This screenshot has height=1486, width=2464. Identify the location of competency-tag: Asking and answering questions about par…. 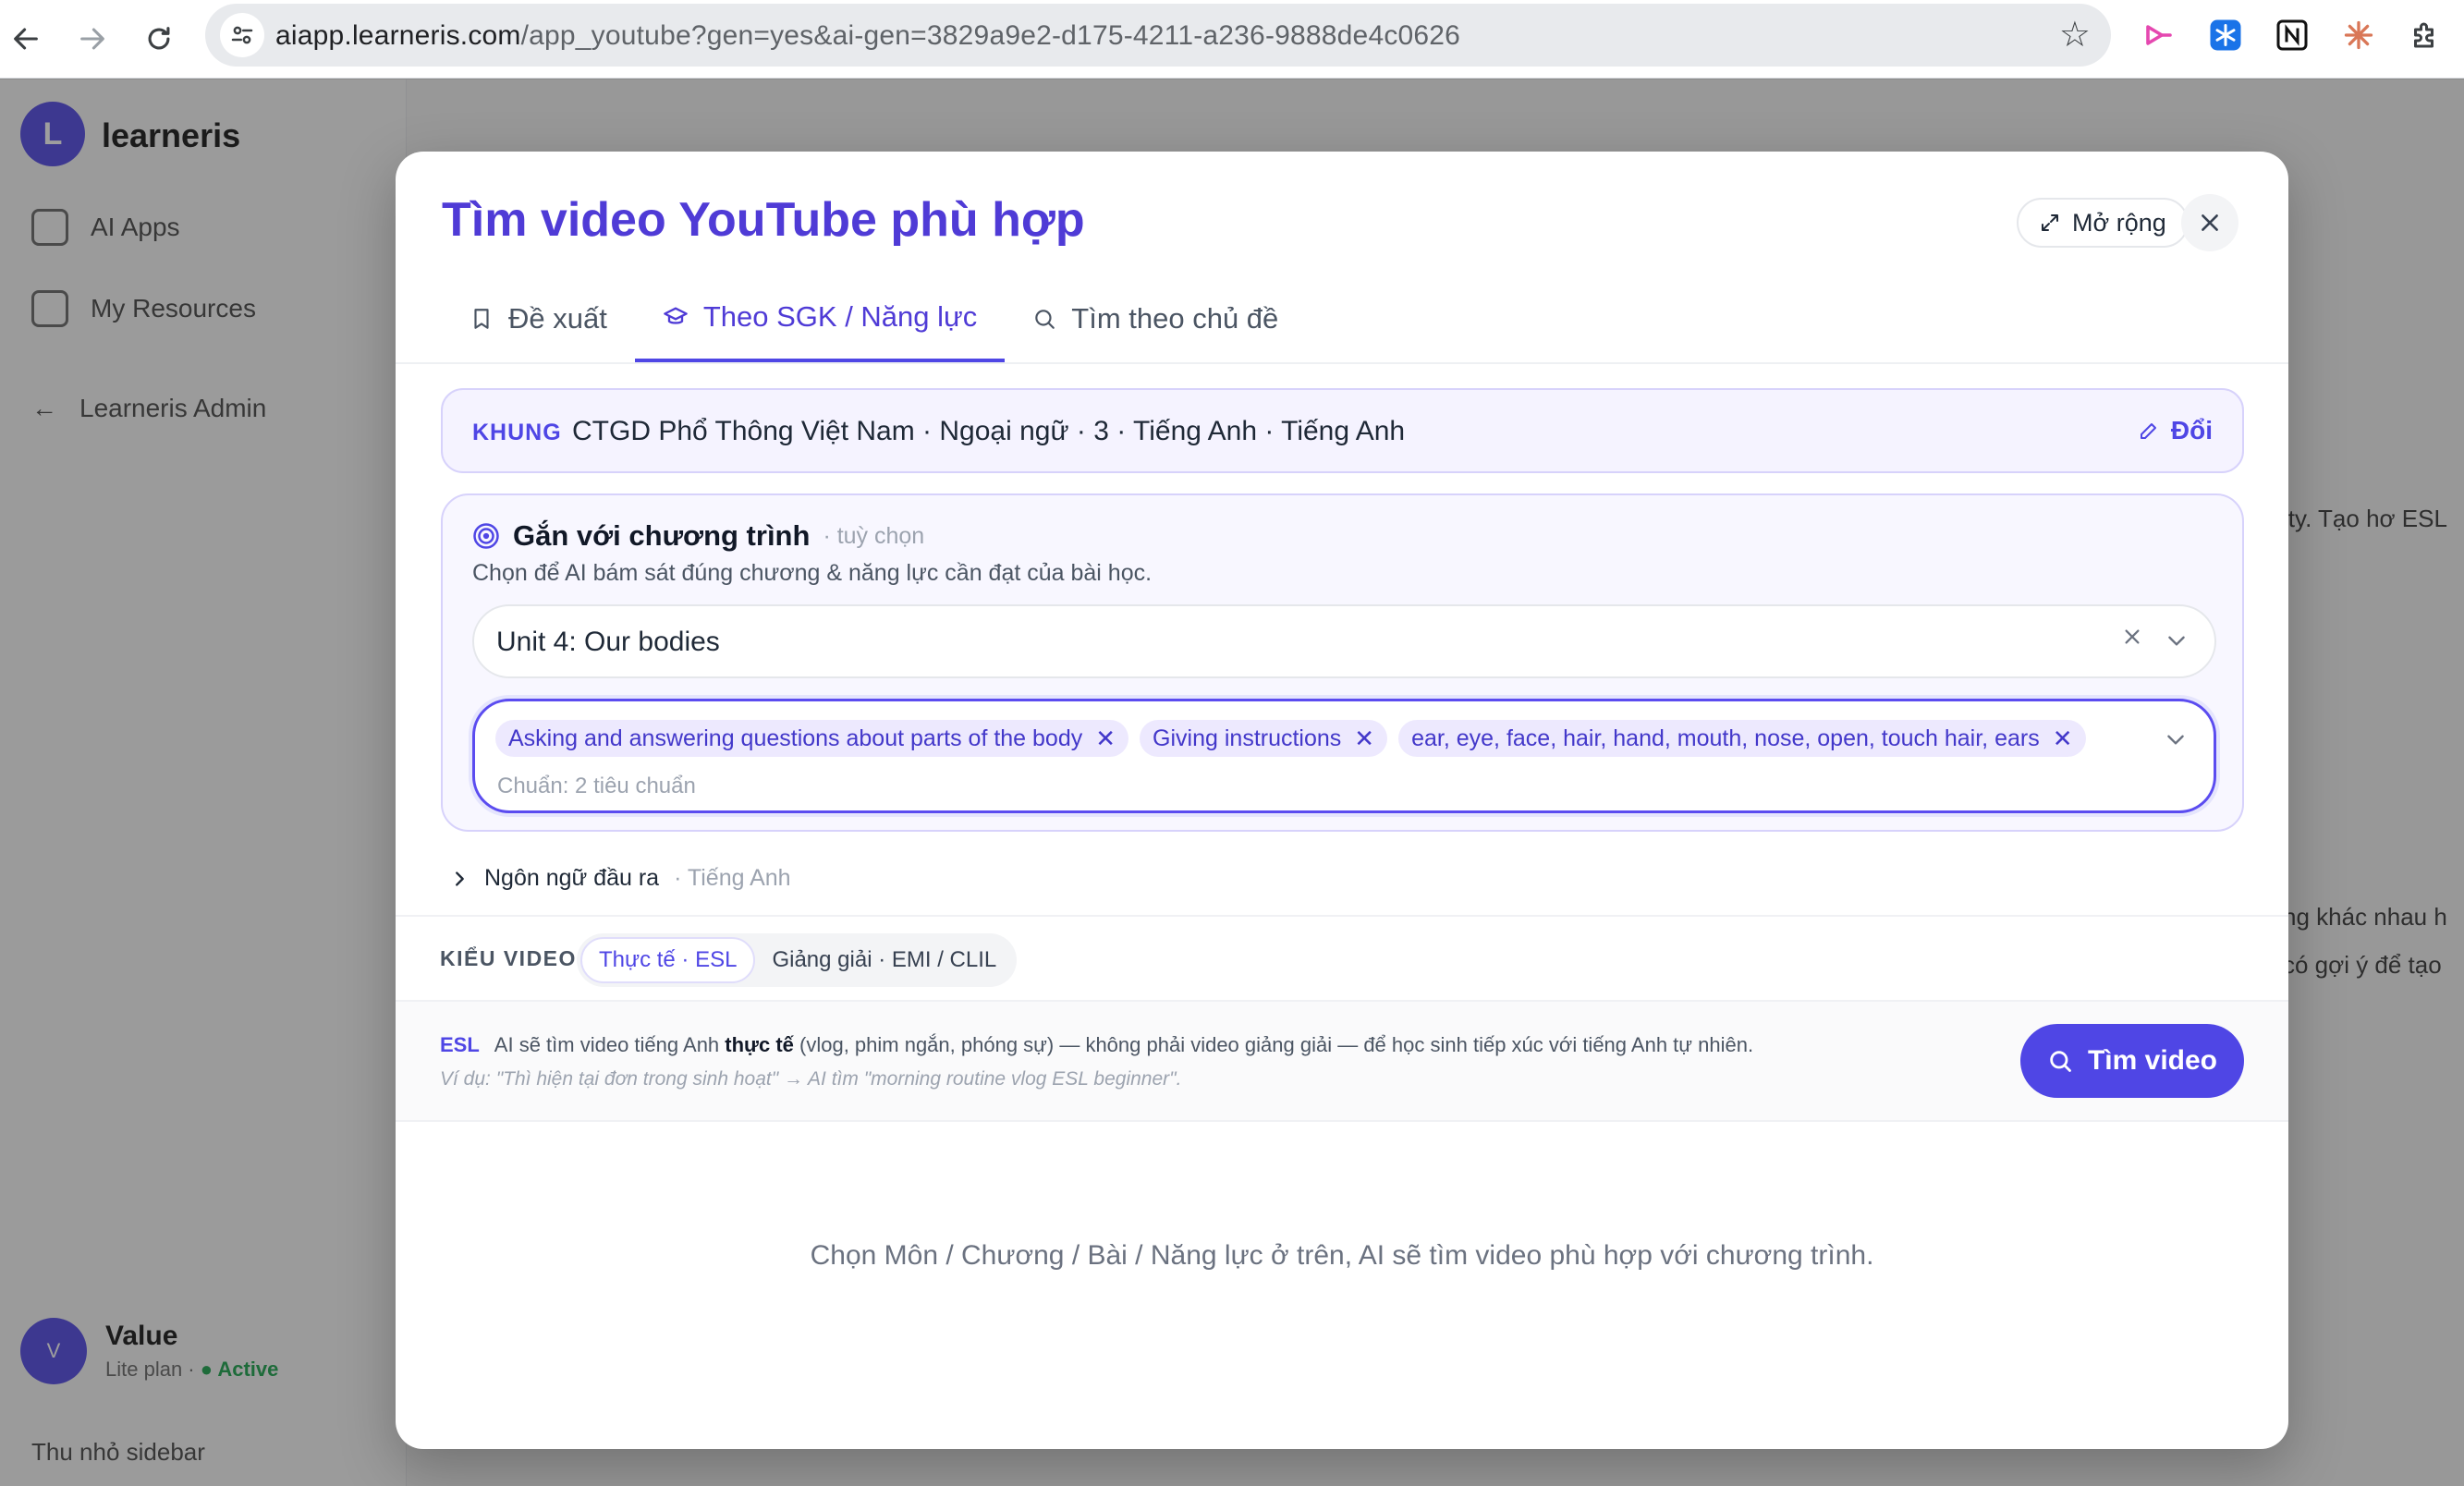
(812, 738).